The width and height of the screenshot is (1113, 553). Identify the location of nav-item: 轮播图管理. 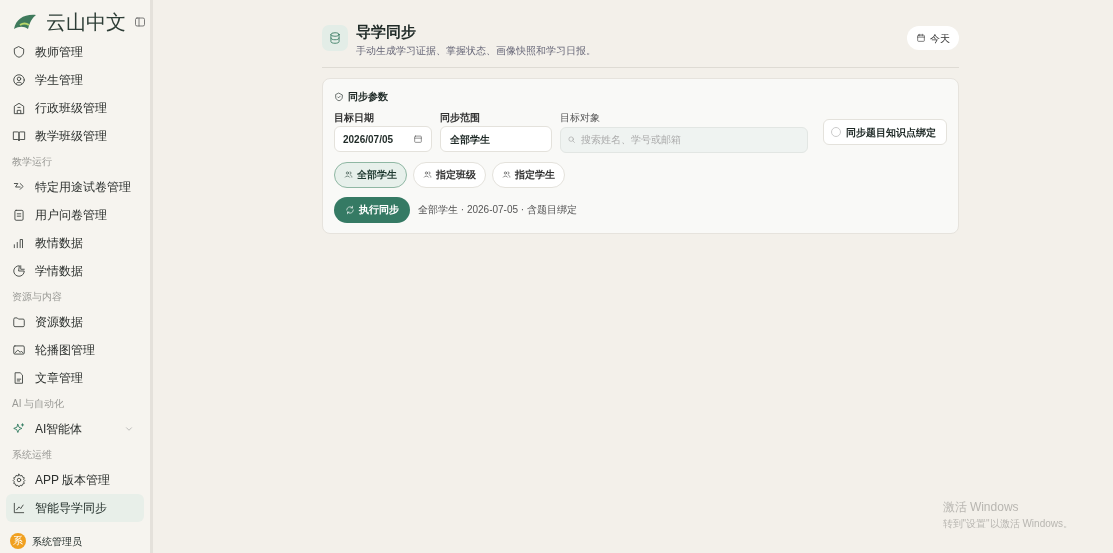
(75, 350).